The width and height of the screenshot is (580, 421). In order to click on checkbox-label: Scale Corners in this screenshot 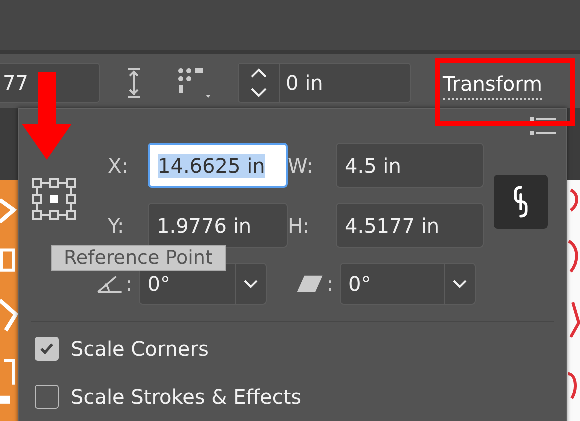, I will do `click(140, 349)`.